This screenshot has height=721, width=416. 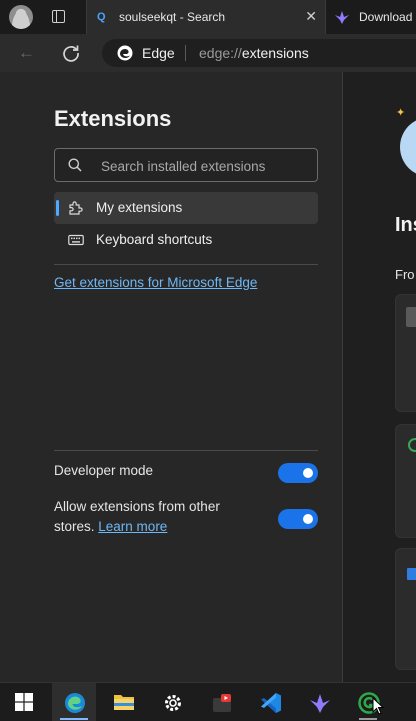 What do you see at coordinates (172, 17) in the screenshot?
I see `tab-title: soulseekqt - Search` at bounding box center [172, 17].